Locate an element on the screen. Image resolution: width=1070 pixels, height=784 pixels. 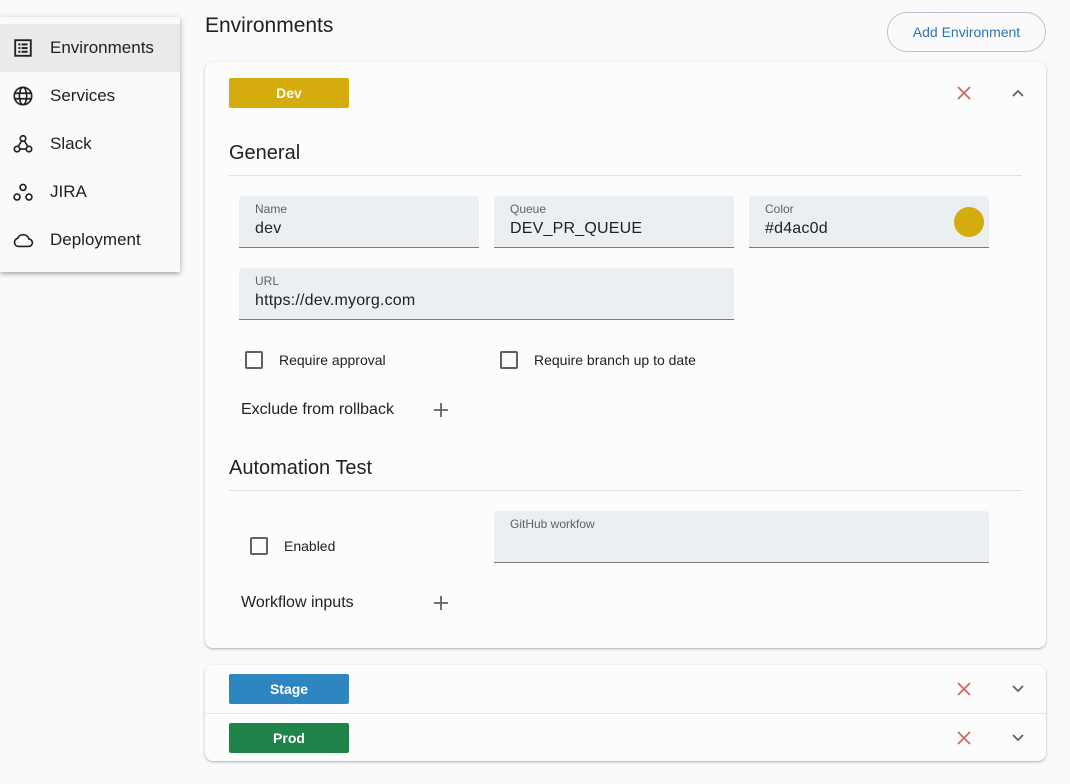
webhook-icon is located at coordinates (23, 144).